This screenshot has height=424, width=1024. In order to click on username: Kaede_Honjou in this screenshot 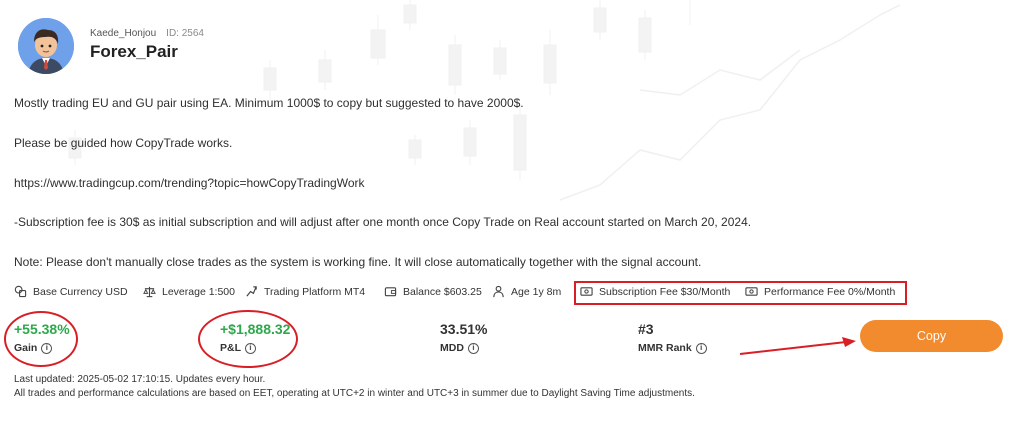, I will do `click(123, 33)`.